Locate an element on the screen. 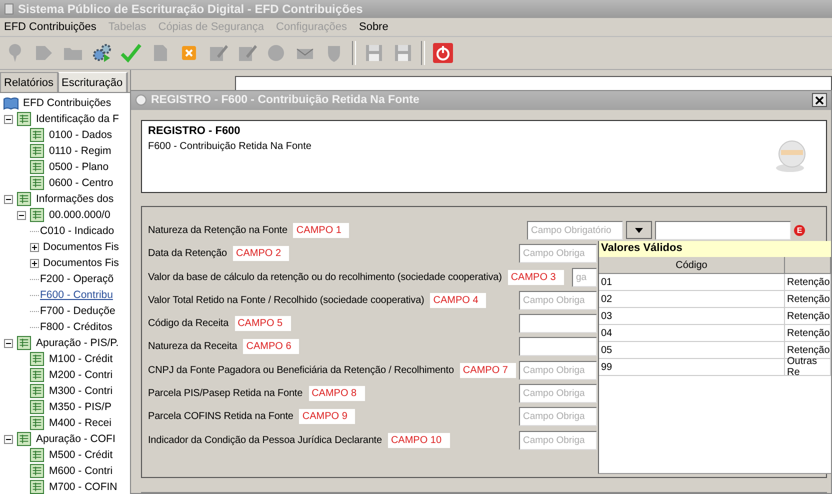 The height and width of the screenshot is (494, 832). tree-item: F600 - Contribu is located at coordinates (76, 295).